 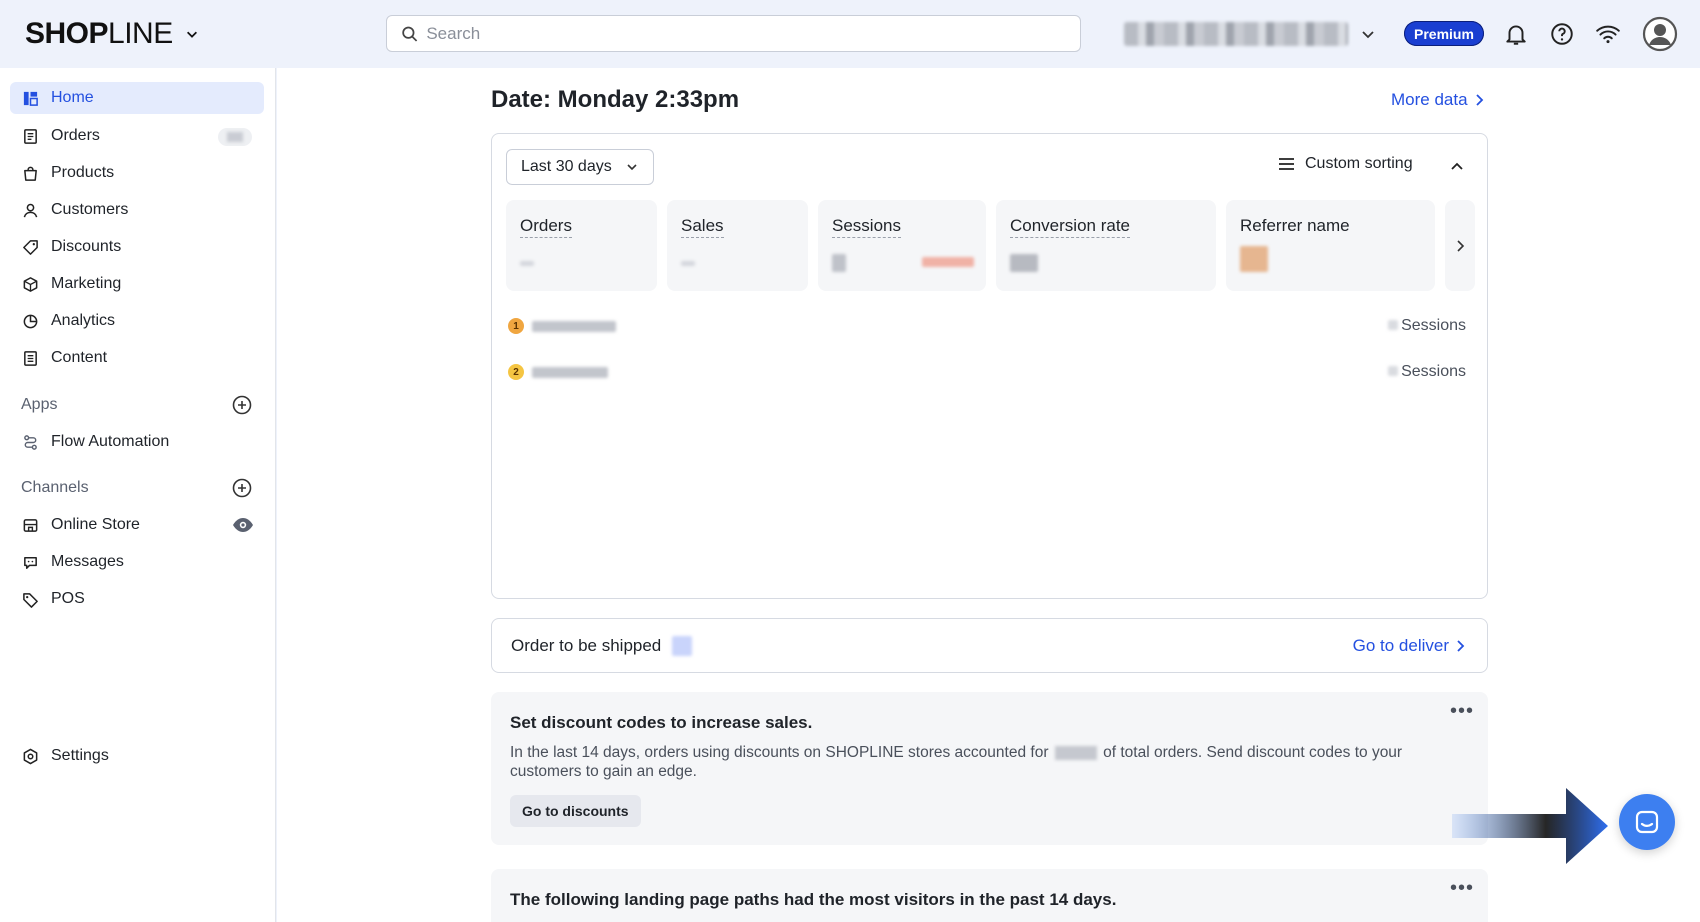 What do you see at coordinates (137, 284) in the screenshot?
I see `sidebar-item-marketing: Marketing` at bounding box center [137, 284].